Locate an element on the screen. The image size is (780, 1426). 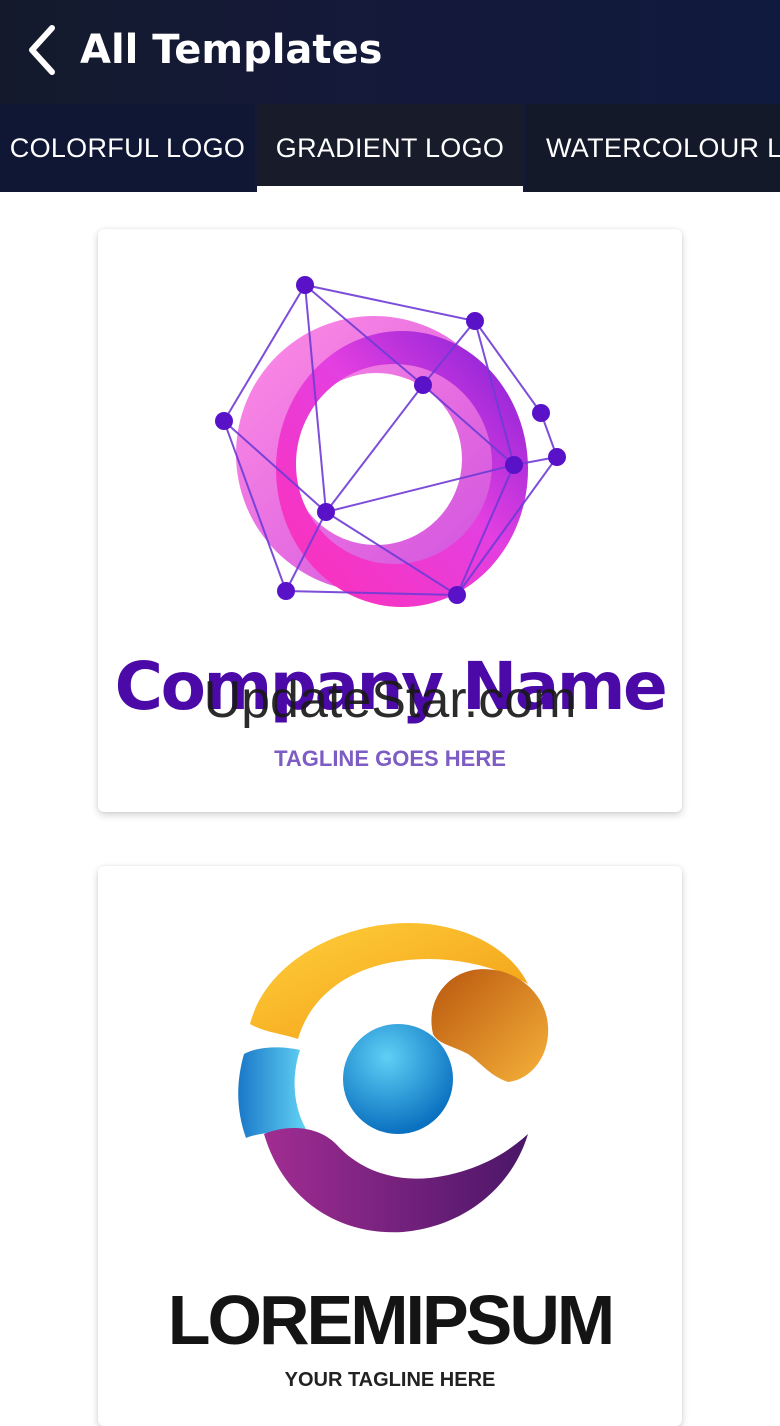
tab-gradient-logo: GRADIENT LOGO is located at coordinates (390, 148).